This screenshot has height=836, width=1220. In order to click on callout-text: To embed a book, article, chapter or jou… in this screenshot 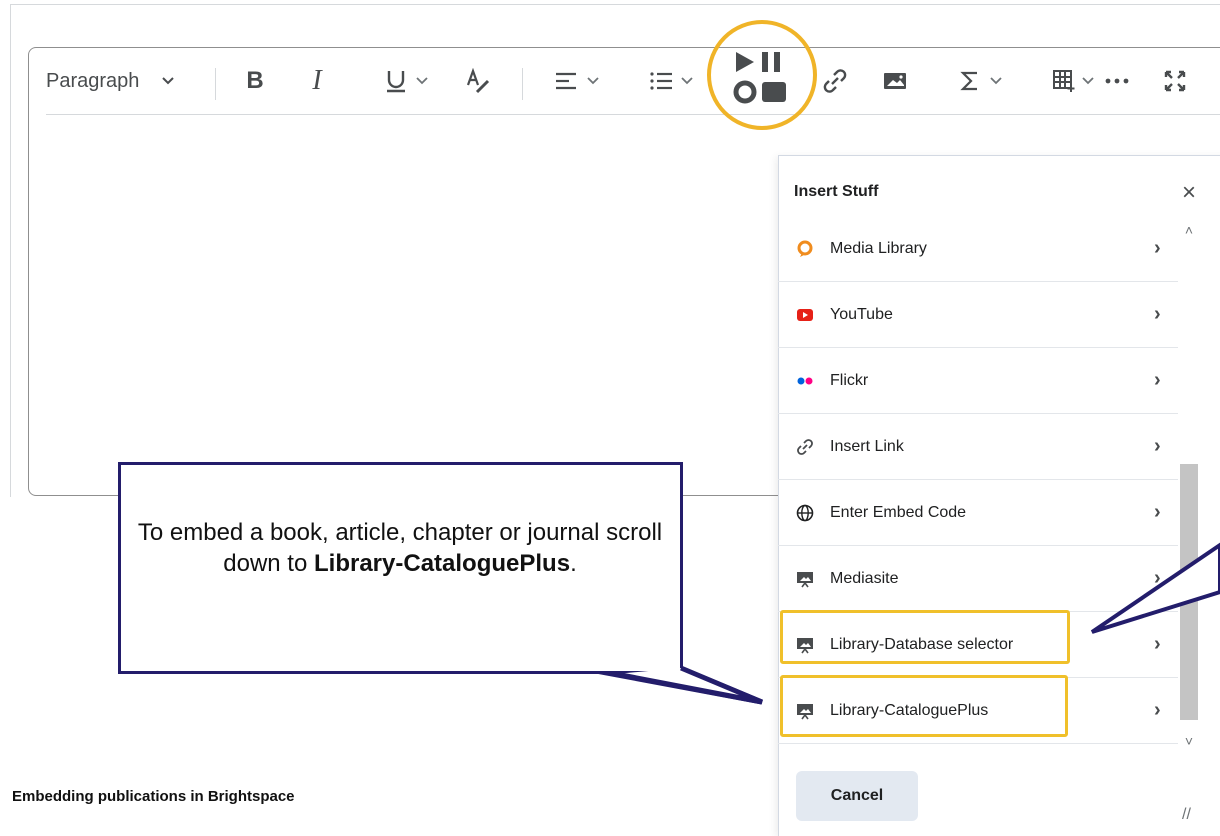, I will do `click(400, 548)`.